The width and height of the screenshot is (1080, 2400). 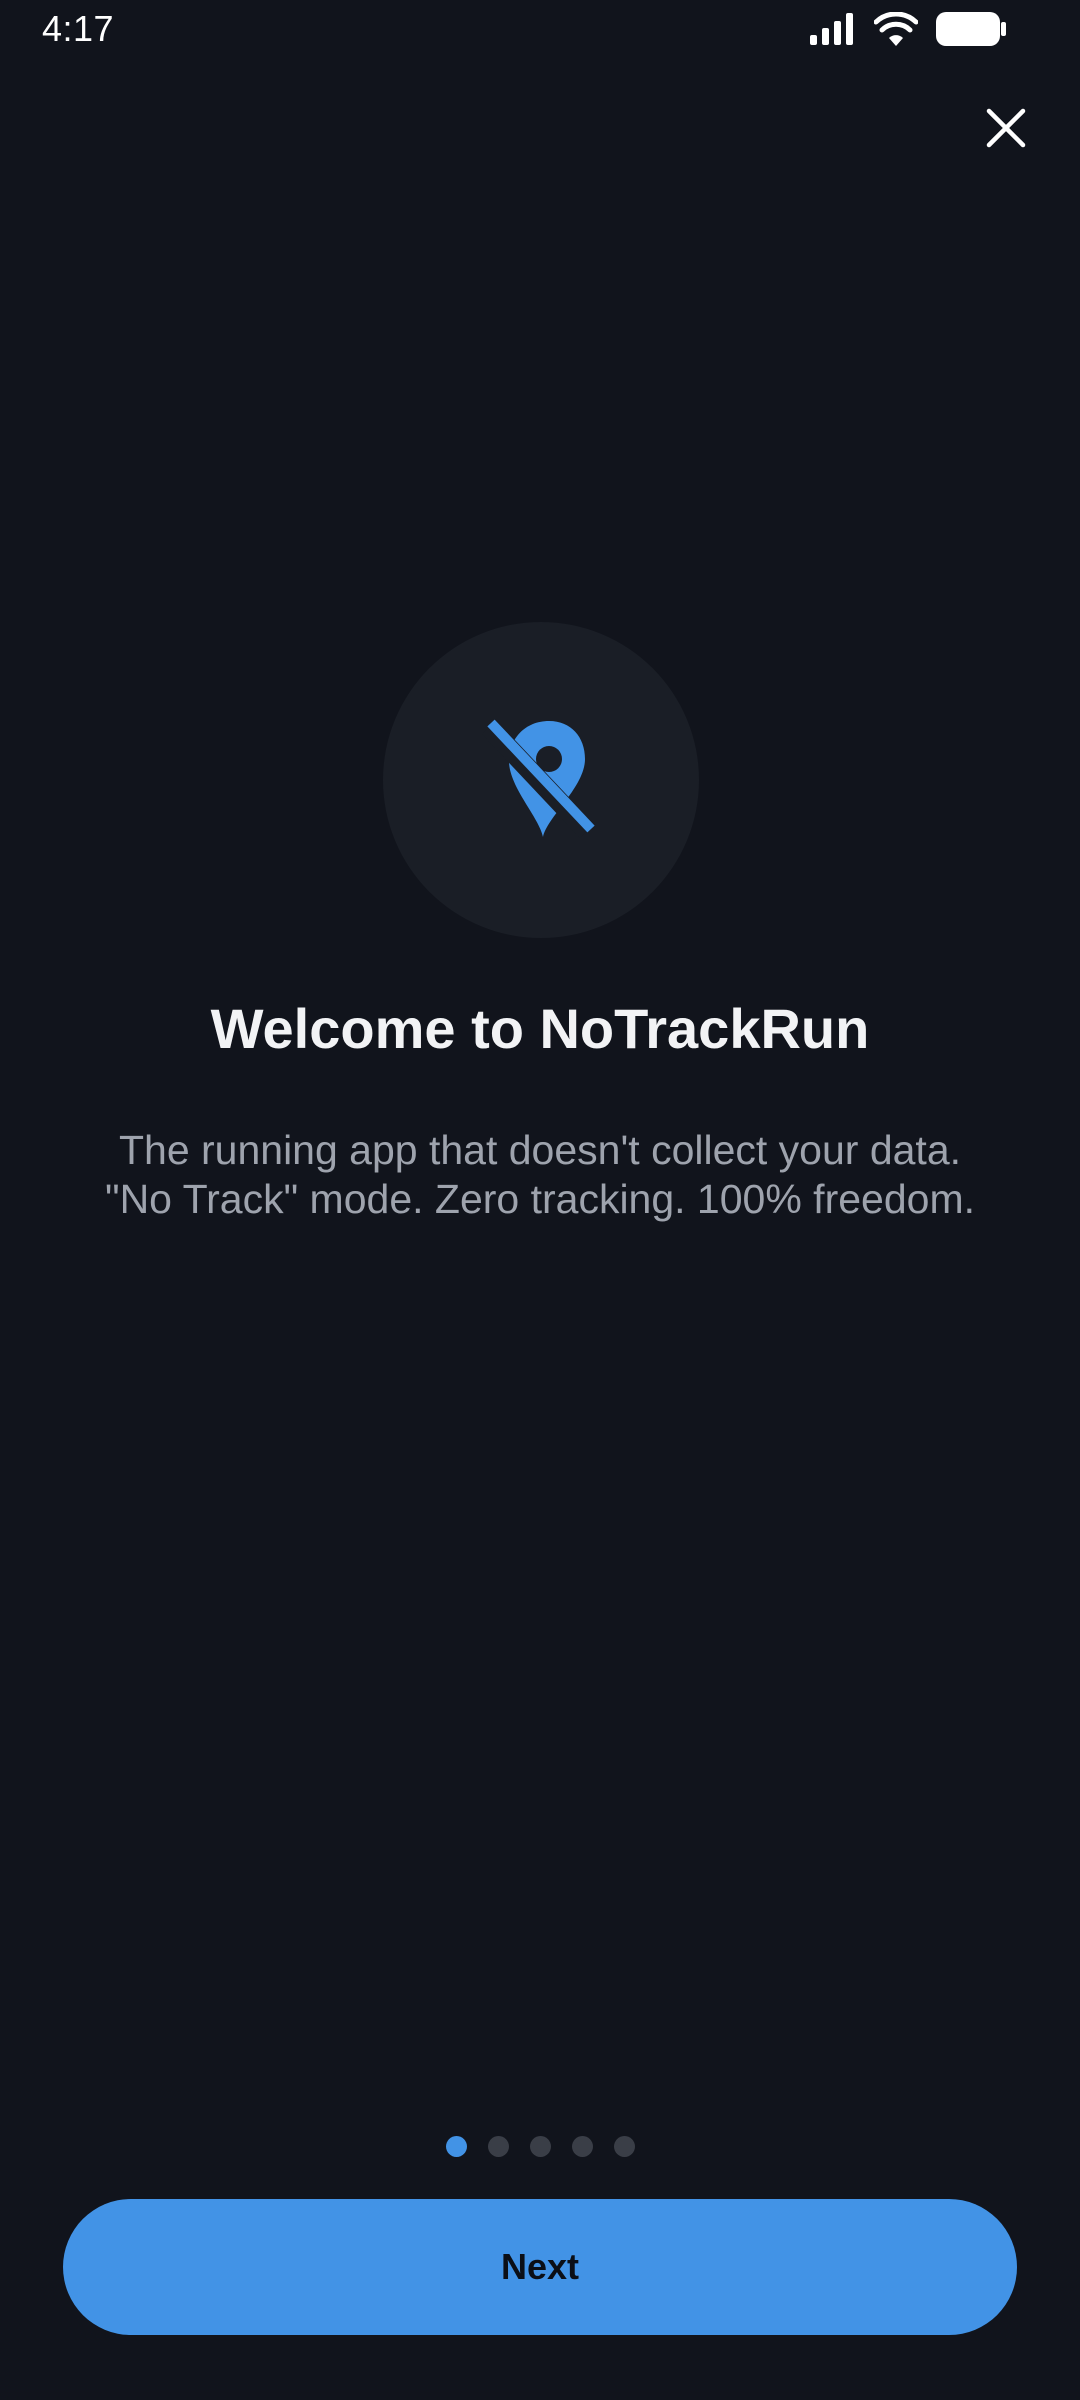 I want to click on page-indicator, so click(x=540, y=2146).